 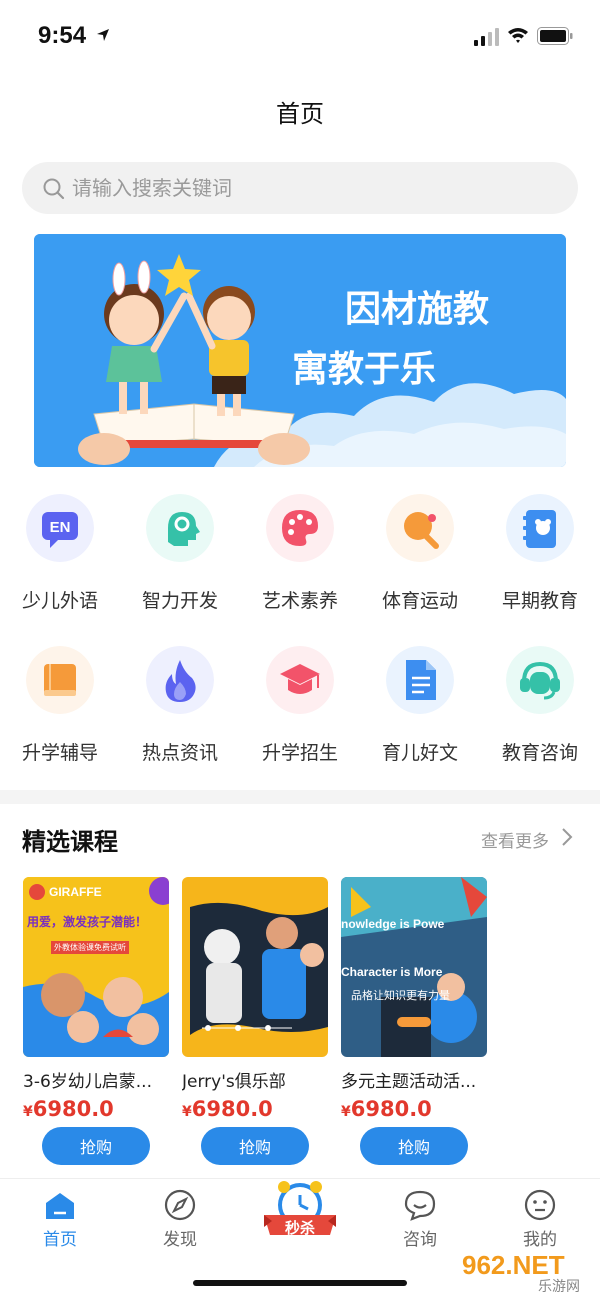 I want to click on category-label: 教育咨询, so click(x=539, y=753).